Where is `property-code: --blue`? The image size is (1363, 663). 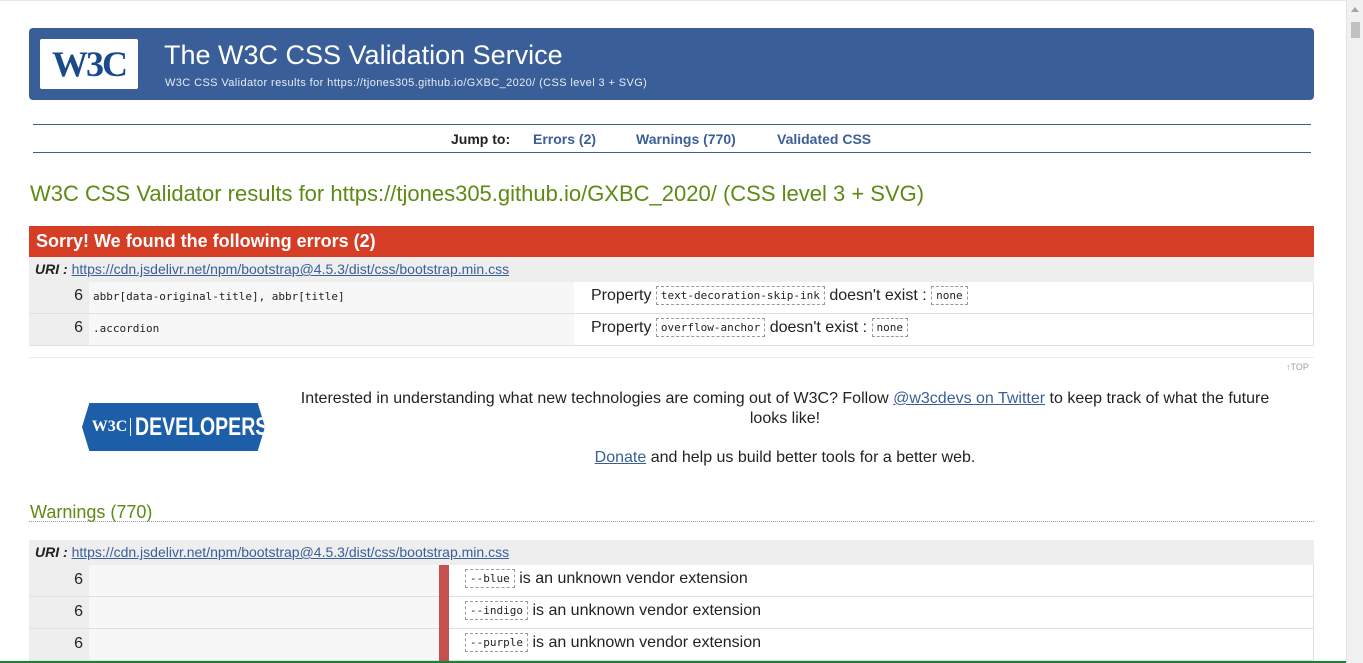 property-code: --blue is located at coordinates (490, 579).